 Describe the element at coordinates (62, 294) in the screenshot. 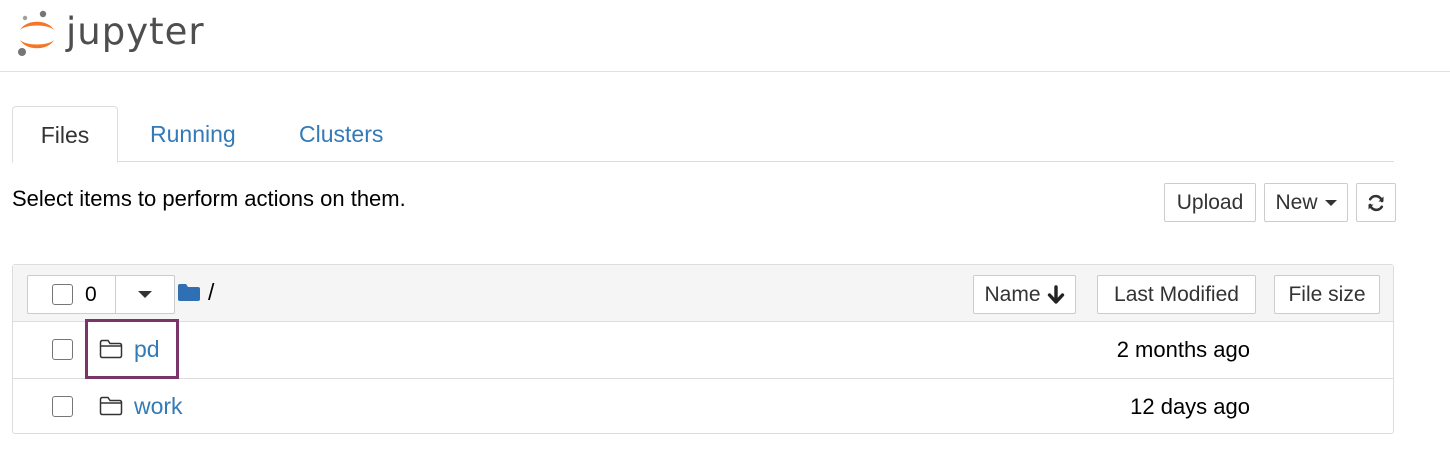

I see `select-all-checkbox` at that location.